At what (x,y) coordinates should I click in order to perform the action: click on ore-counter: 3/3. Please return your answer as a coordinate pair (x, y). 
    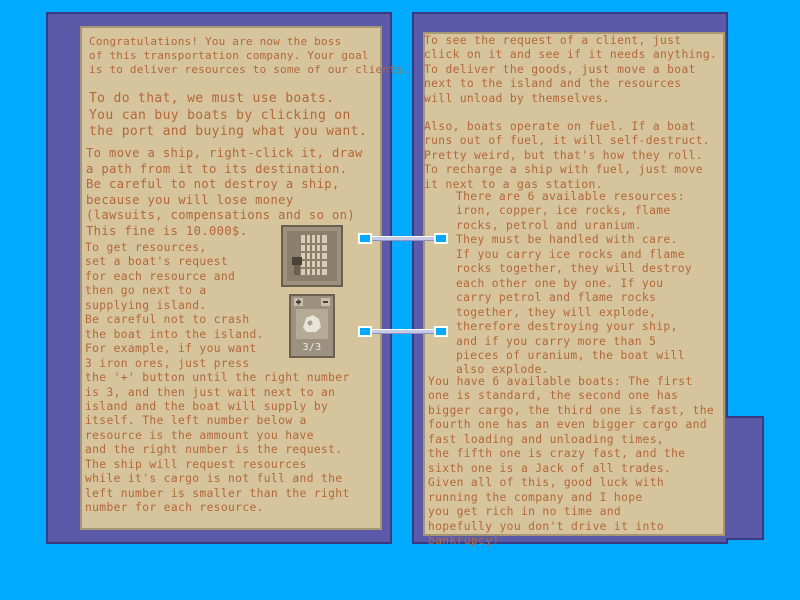
    Looking at the image, I should click on (312, 347).